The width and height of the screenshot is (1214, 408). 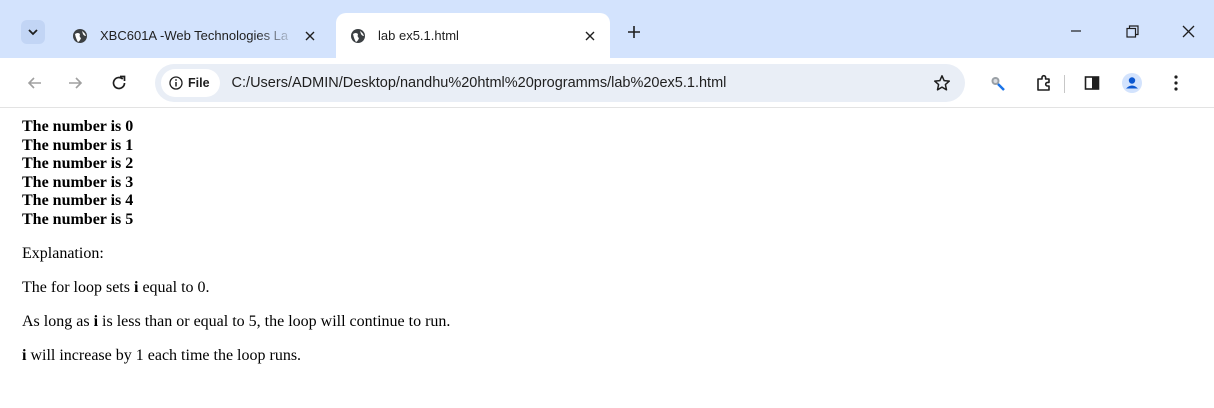 I want to click on number-line: The number is 5, so click(x=78, y=219).